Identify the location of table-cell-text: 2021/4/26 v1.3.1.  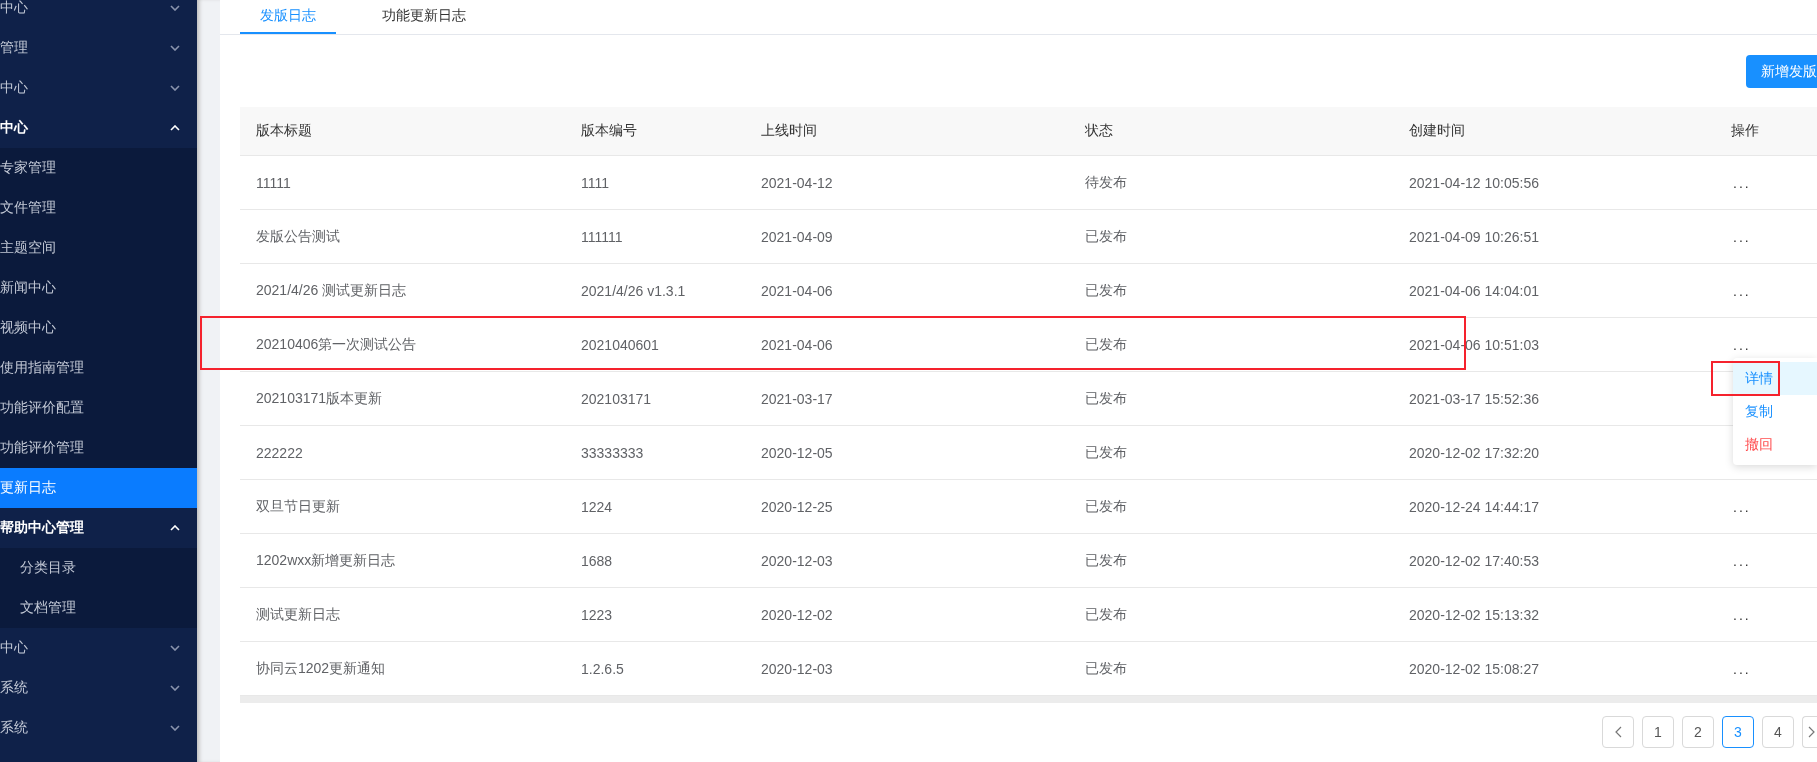
(633, 290).